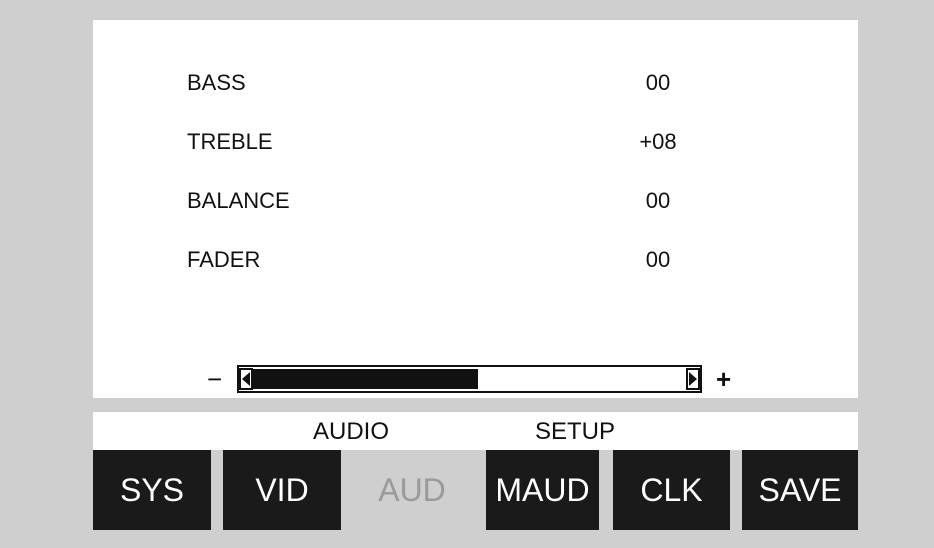 The width and height of the screenshot is (934, 548). I want to click on slider-track, so click(469, 379).